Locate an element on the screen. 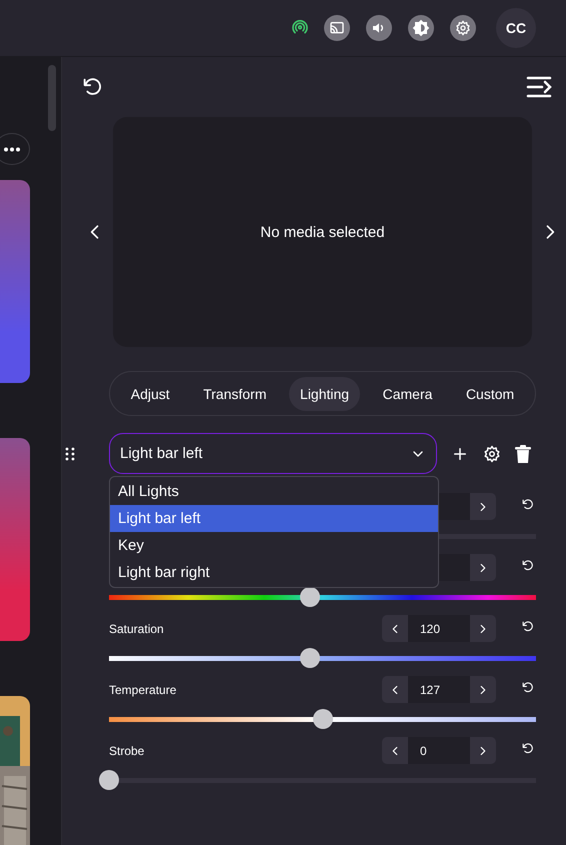  dropdown-option: Key is located at coordinates (274, 545).